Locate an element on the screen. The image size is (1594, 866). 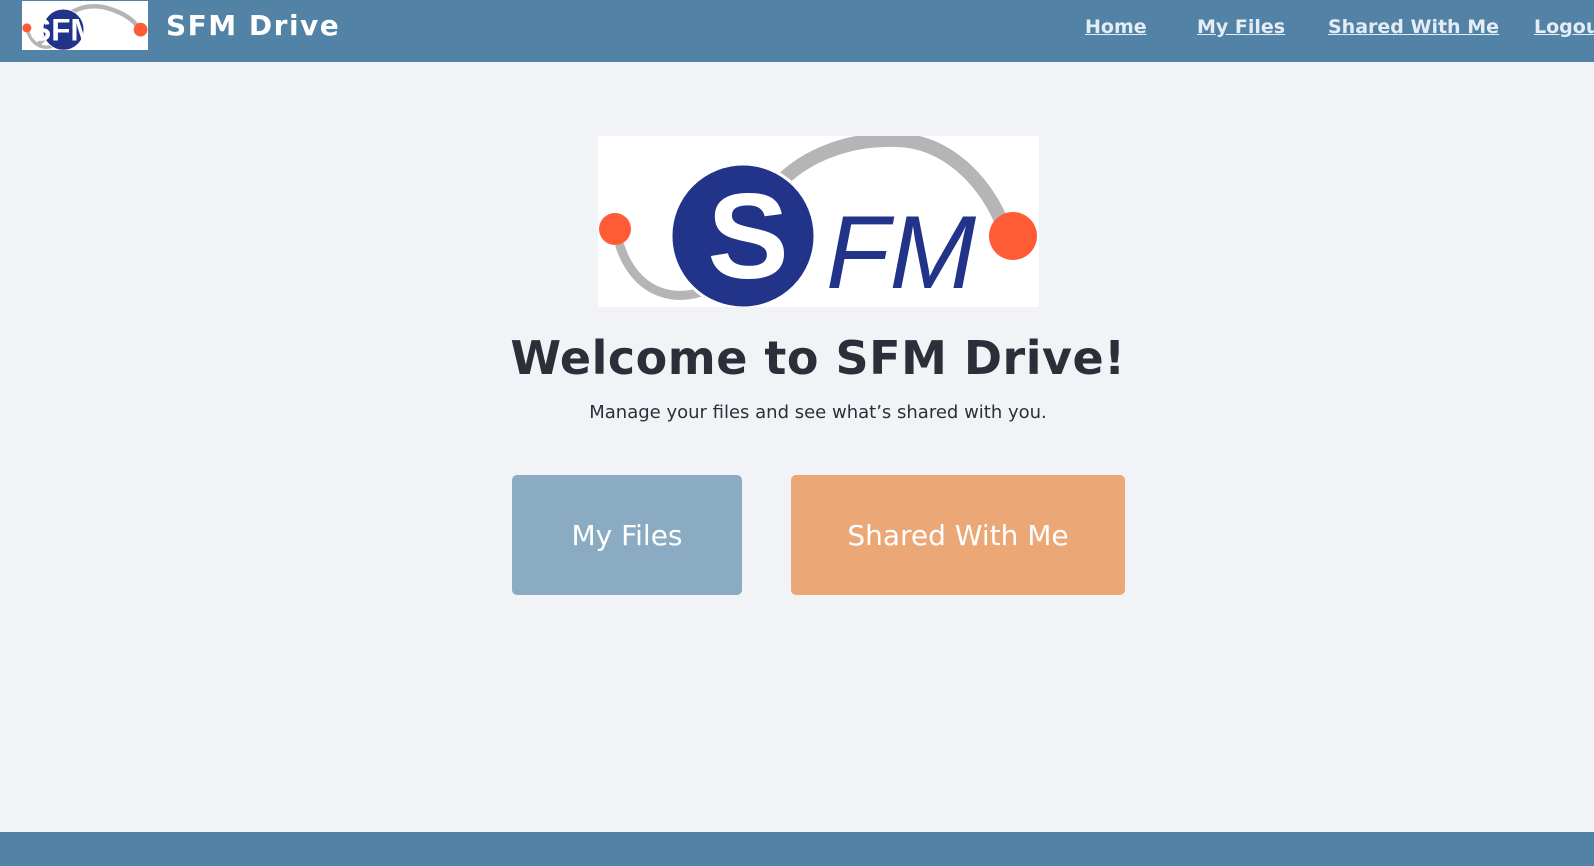
svg-text: SFM is located at coordinates (63, 30).